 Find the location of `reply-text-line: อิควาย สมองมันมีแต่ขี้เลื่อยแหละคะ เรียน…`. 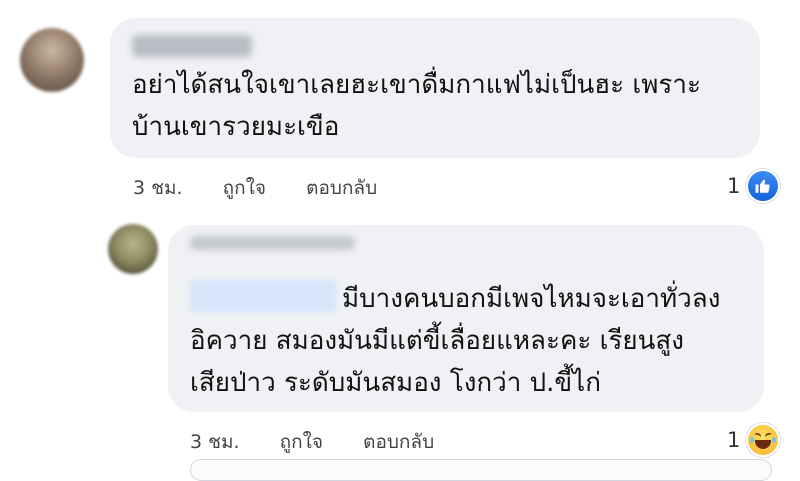

reply-text-line: อิควาย สมองมันมีแต่ขี้เลื่อยแหละคะ เรียน… is located at coordinates (437, 341).